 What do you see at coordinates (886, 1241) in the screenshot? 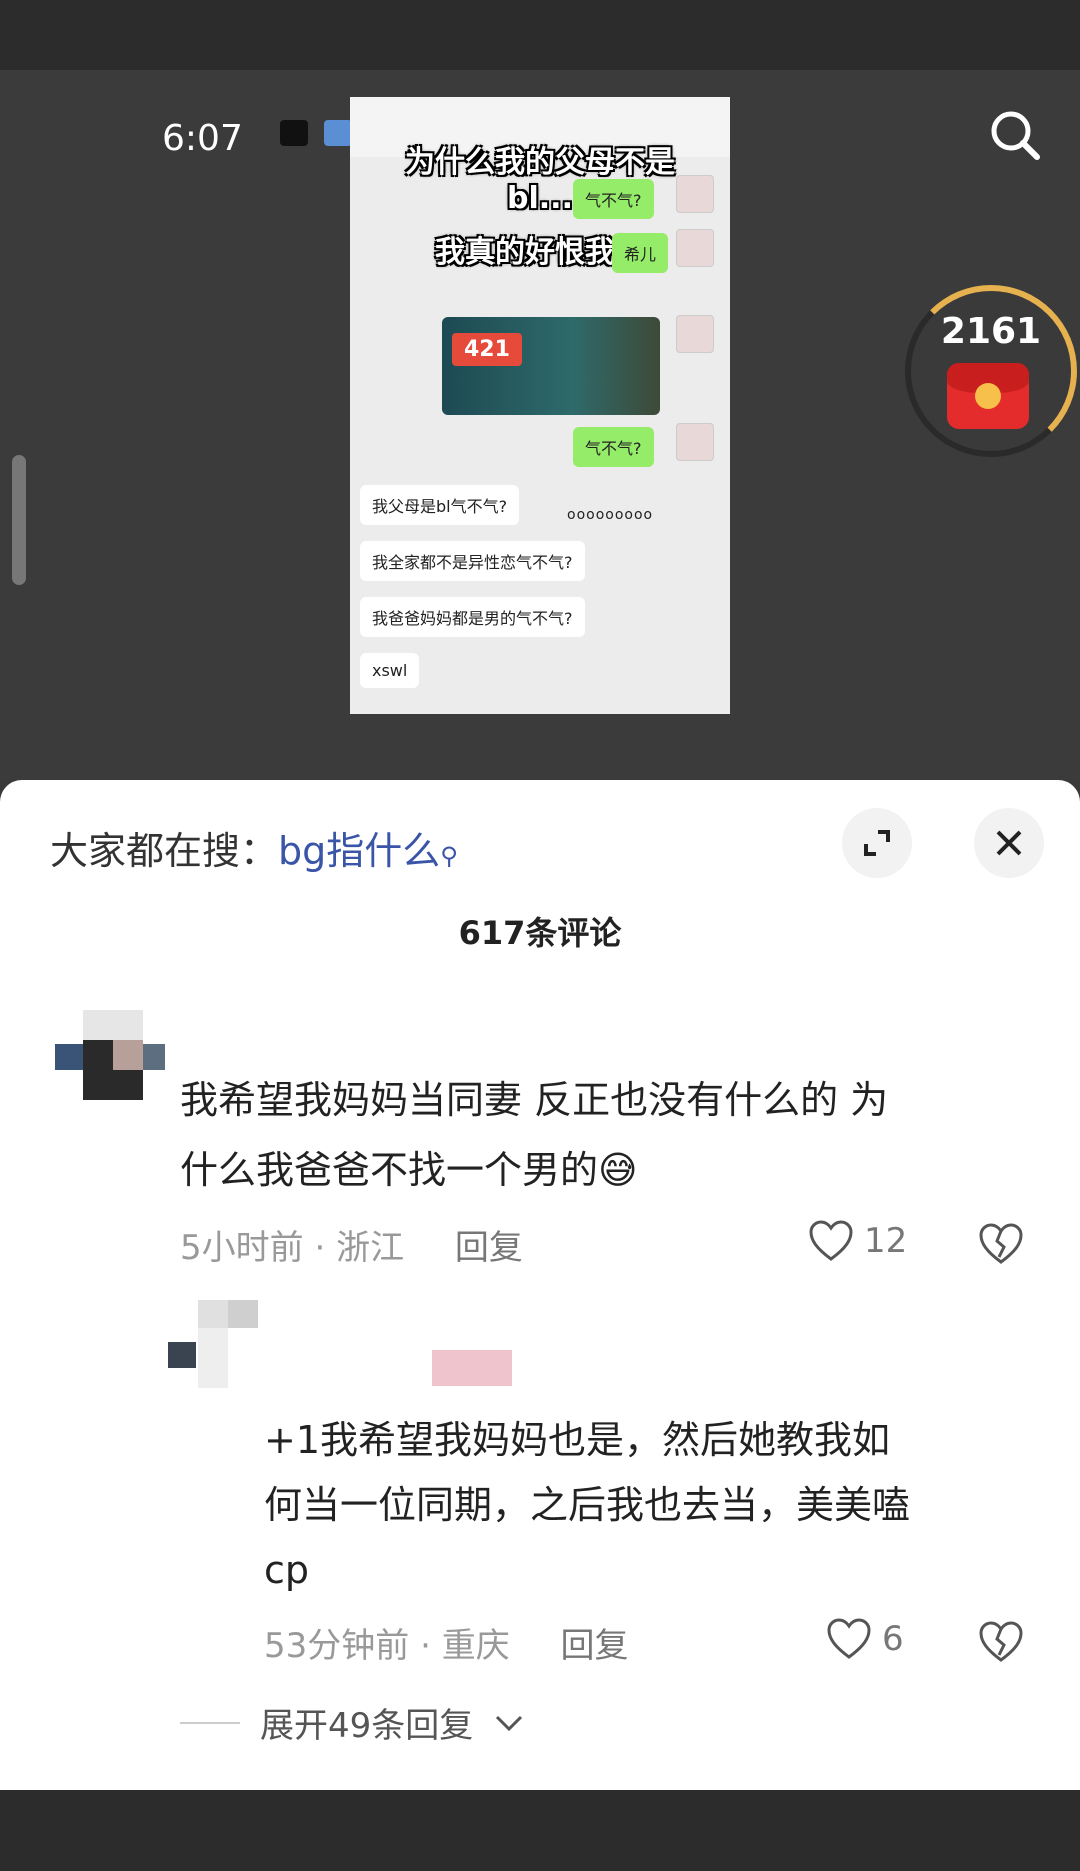
I see `like-count: 12` at bounding box center [886, 1241].